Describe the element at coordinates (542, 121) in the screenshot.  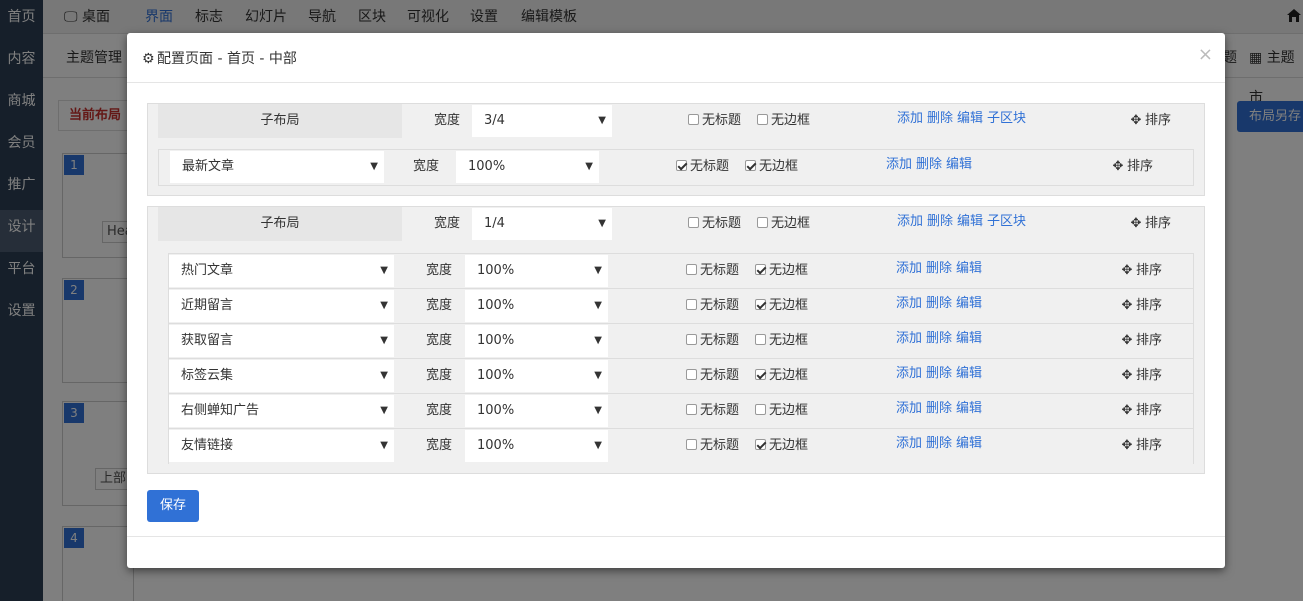
I see `width-select: 3/4 ▼` at that location.